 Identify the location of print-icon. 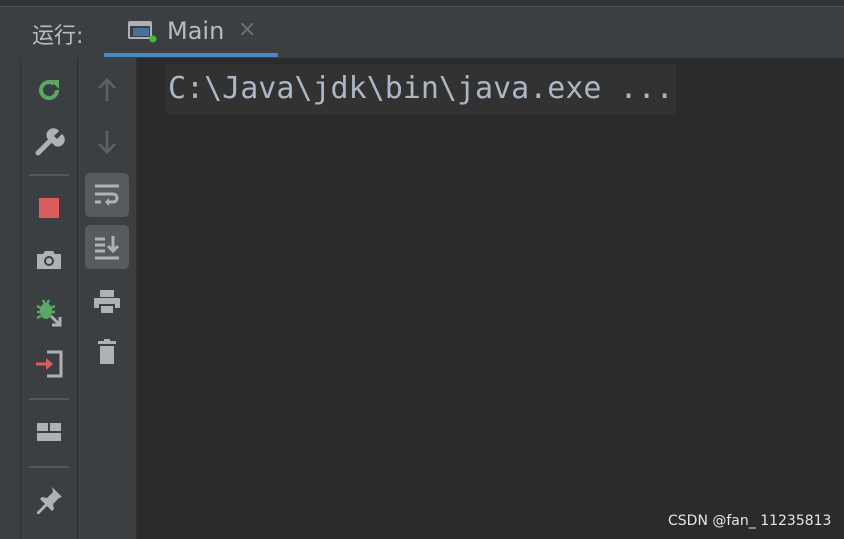
(107, 302).